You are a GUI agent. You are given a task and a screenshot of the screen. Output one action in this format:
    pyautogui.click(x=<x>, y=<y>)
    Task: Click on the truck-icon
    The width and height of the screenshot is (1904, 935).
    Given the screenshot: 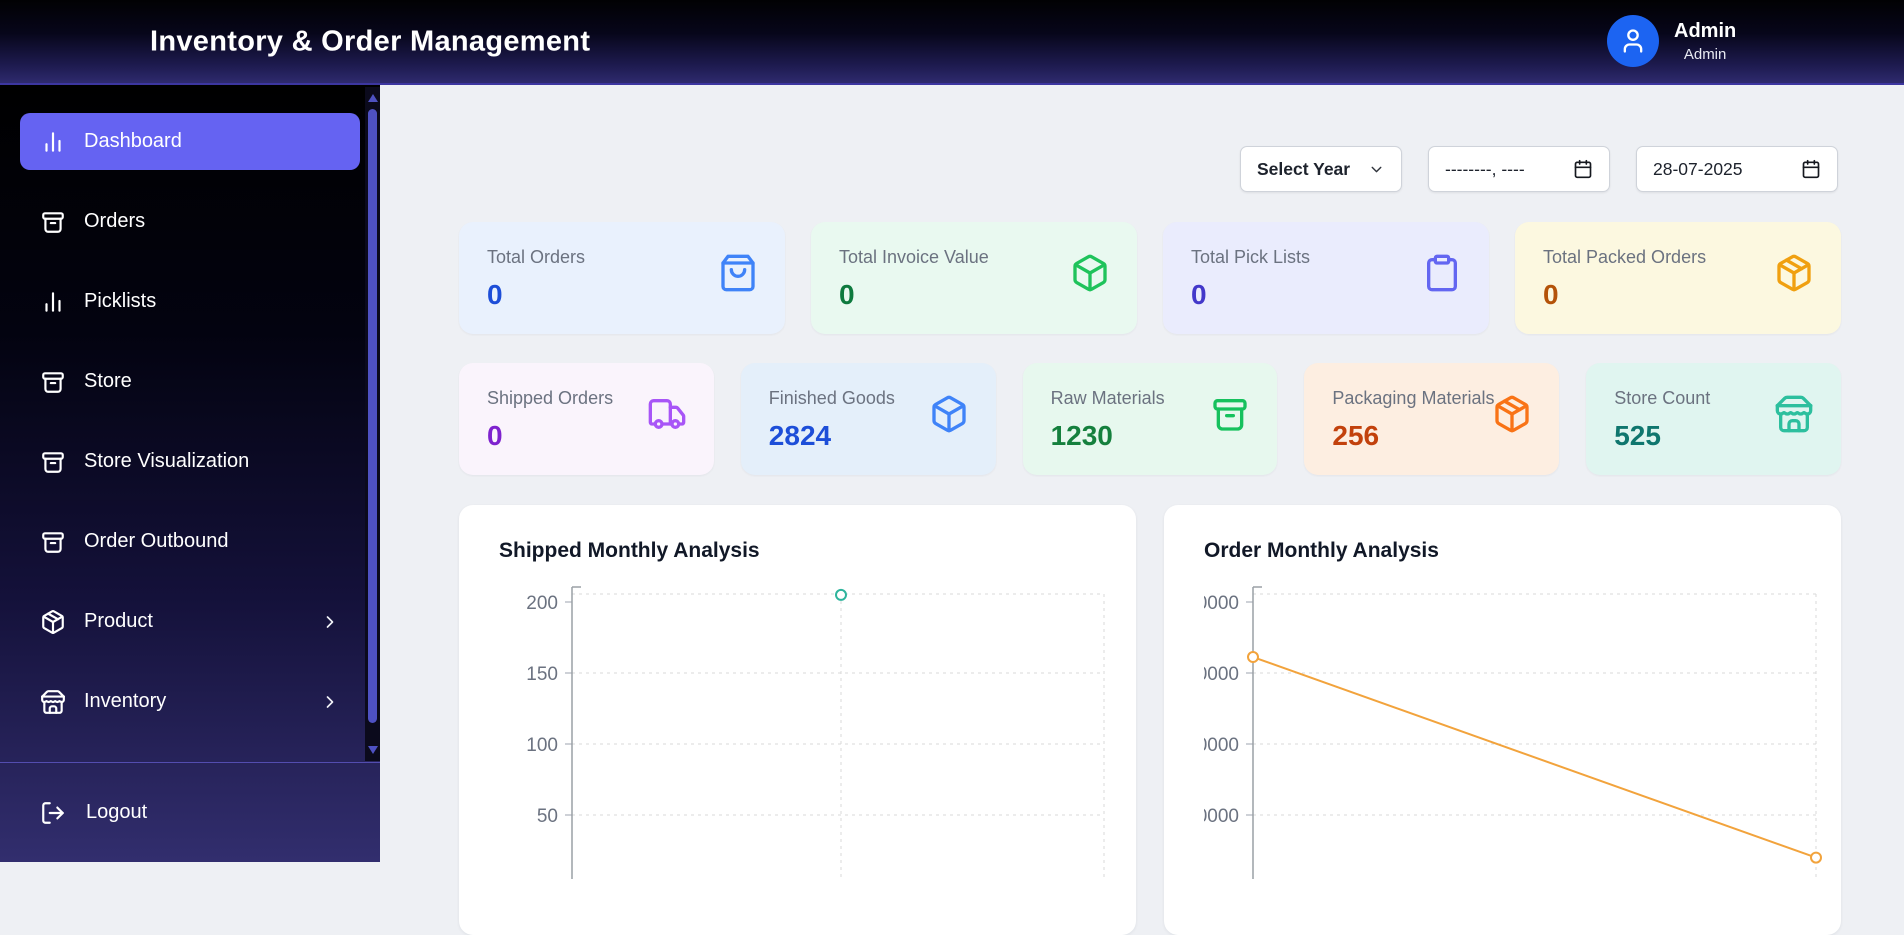 What is the action you would take?
    pyautogui.click(x=667, y=414)
    